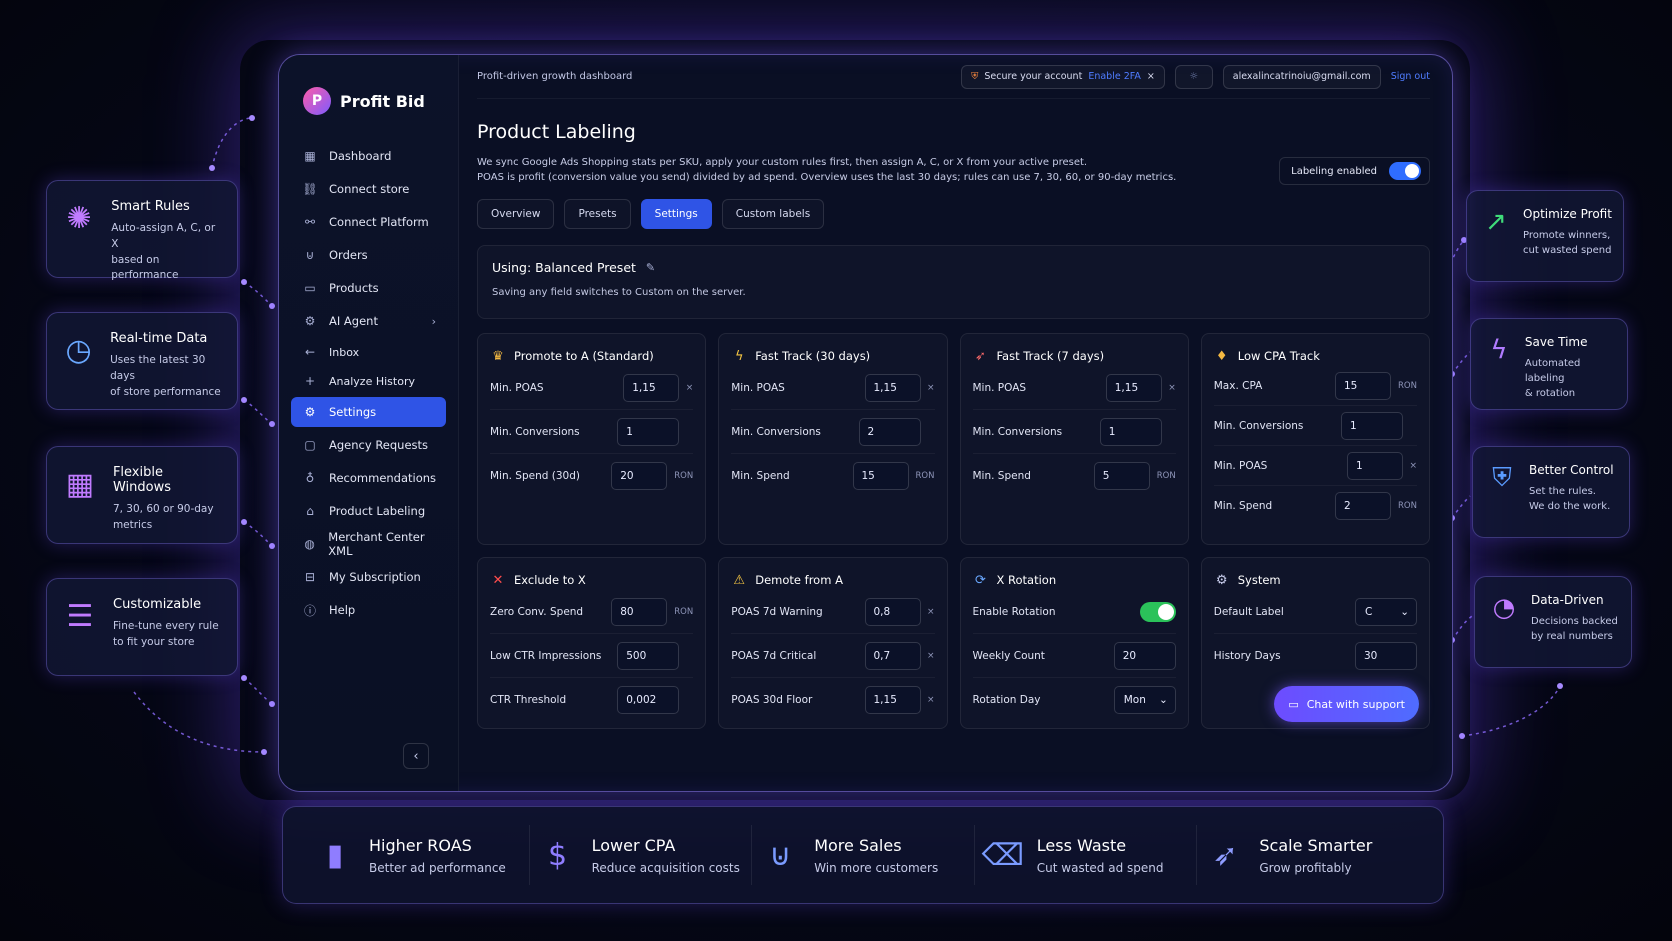 The width and height of the screenshot is (1672, 941). I want to click on feature-desc: Uses the latest 30 days, so click(158, 368).